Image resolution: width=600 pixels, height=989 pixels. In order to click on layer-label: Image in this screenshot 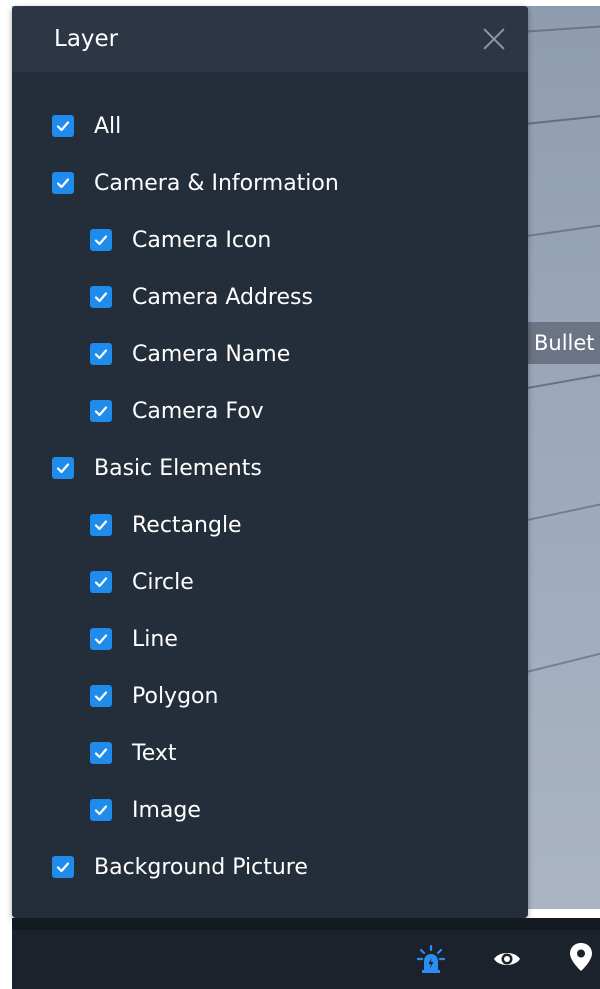, I will do `click(166, 810)`.